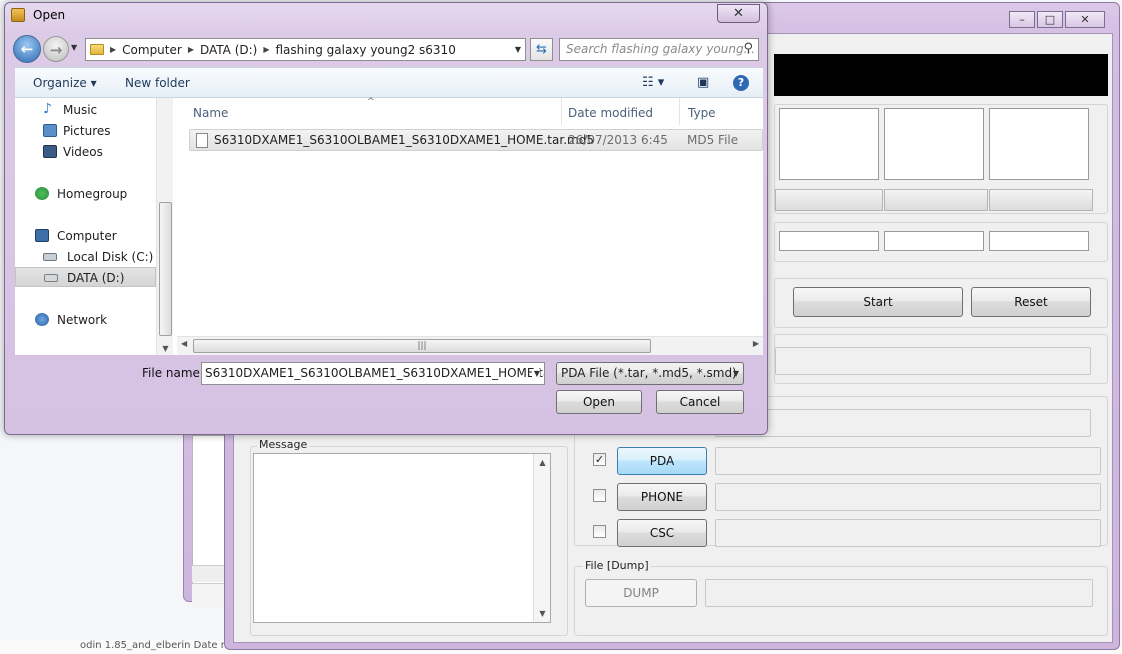  Describe the element at coordinates (110, 257) in the screenshot. I see `nav-item-label: Local Disk (C:)` at that location.